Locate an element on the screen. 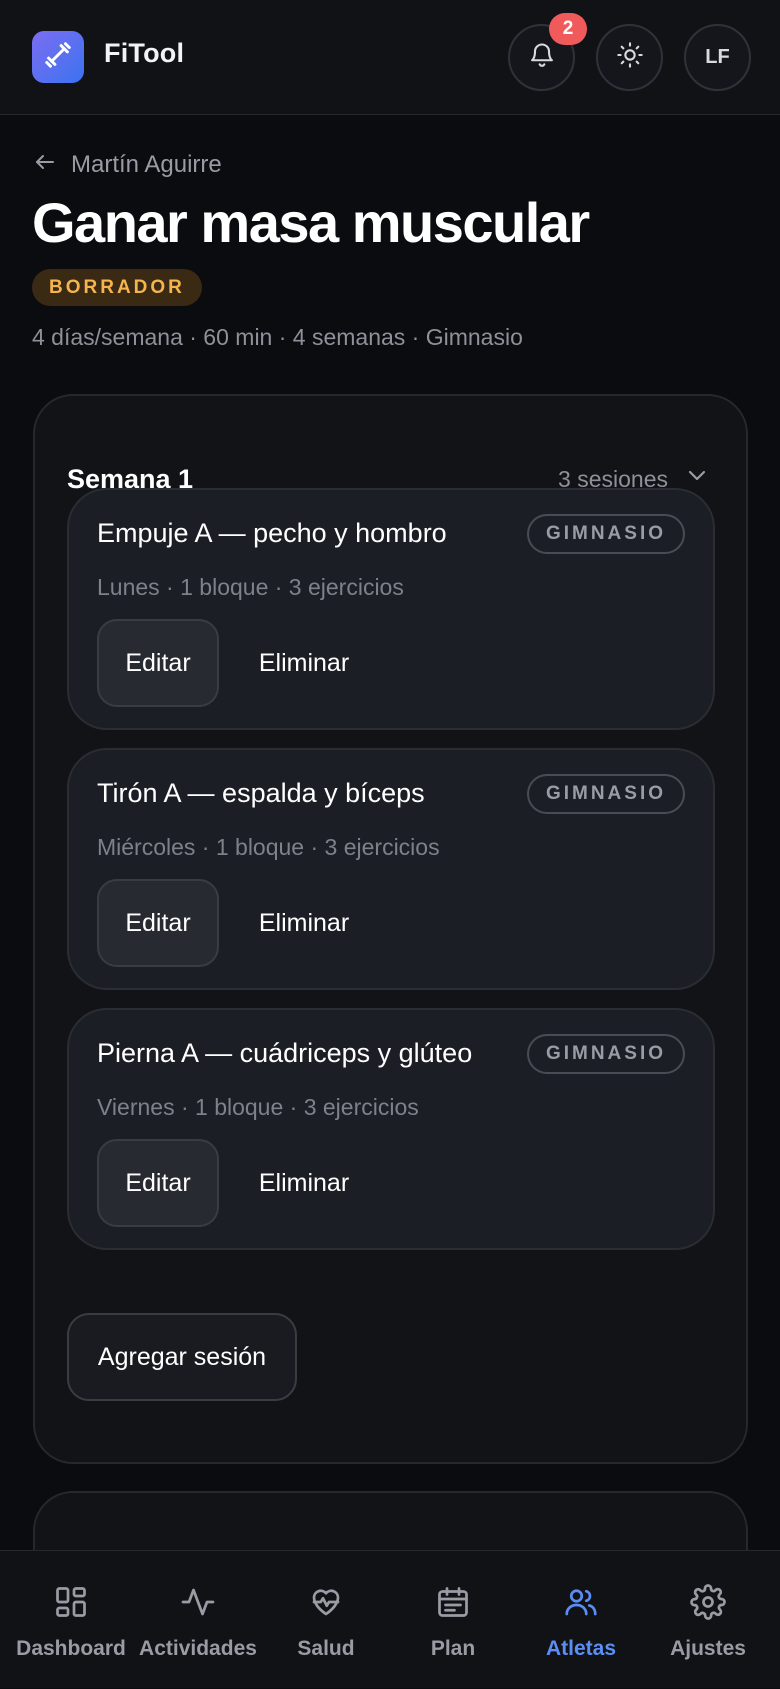 The width and height of the screenshot is (780, 1689). page-title: Ganar masa muscular is located at coordinates (311, 222).